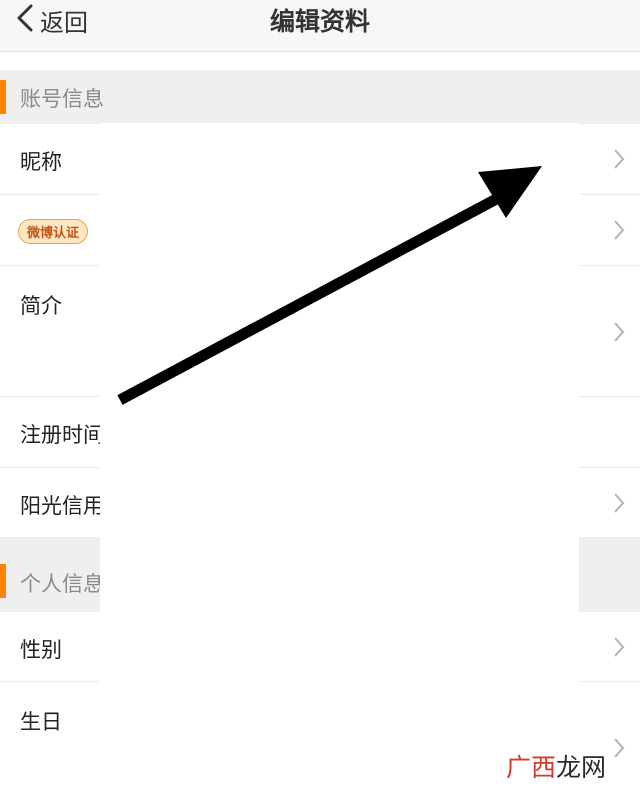 Image resolution: width=640 pixels, height=793 pixels. Describe the element at coordinates (41, 306) in the screenshot. I see `row-label-bio: 简介` at that location.